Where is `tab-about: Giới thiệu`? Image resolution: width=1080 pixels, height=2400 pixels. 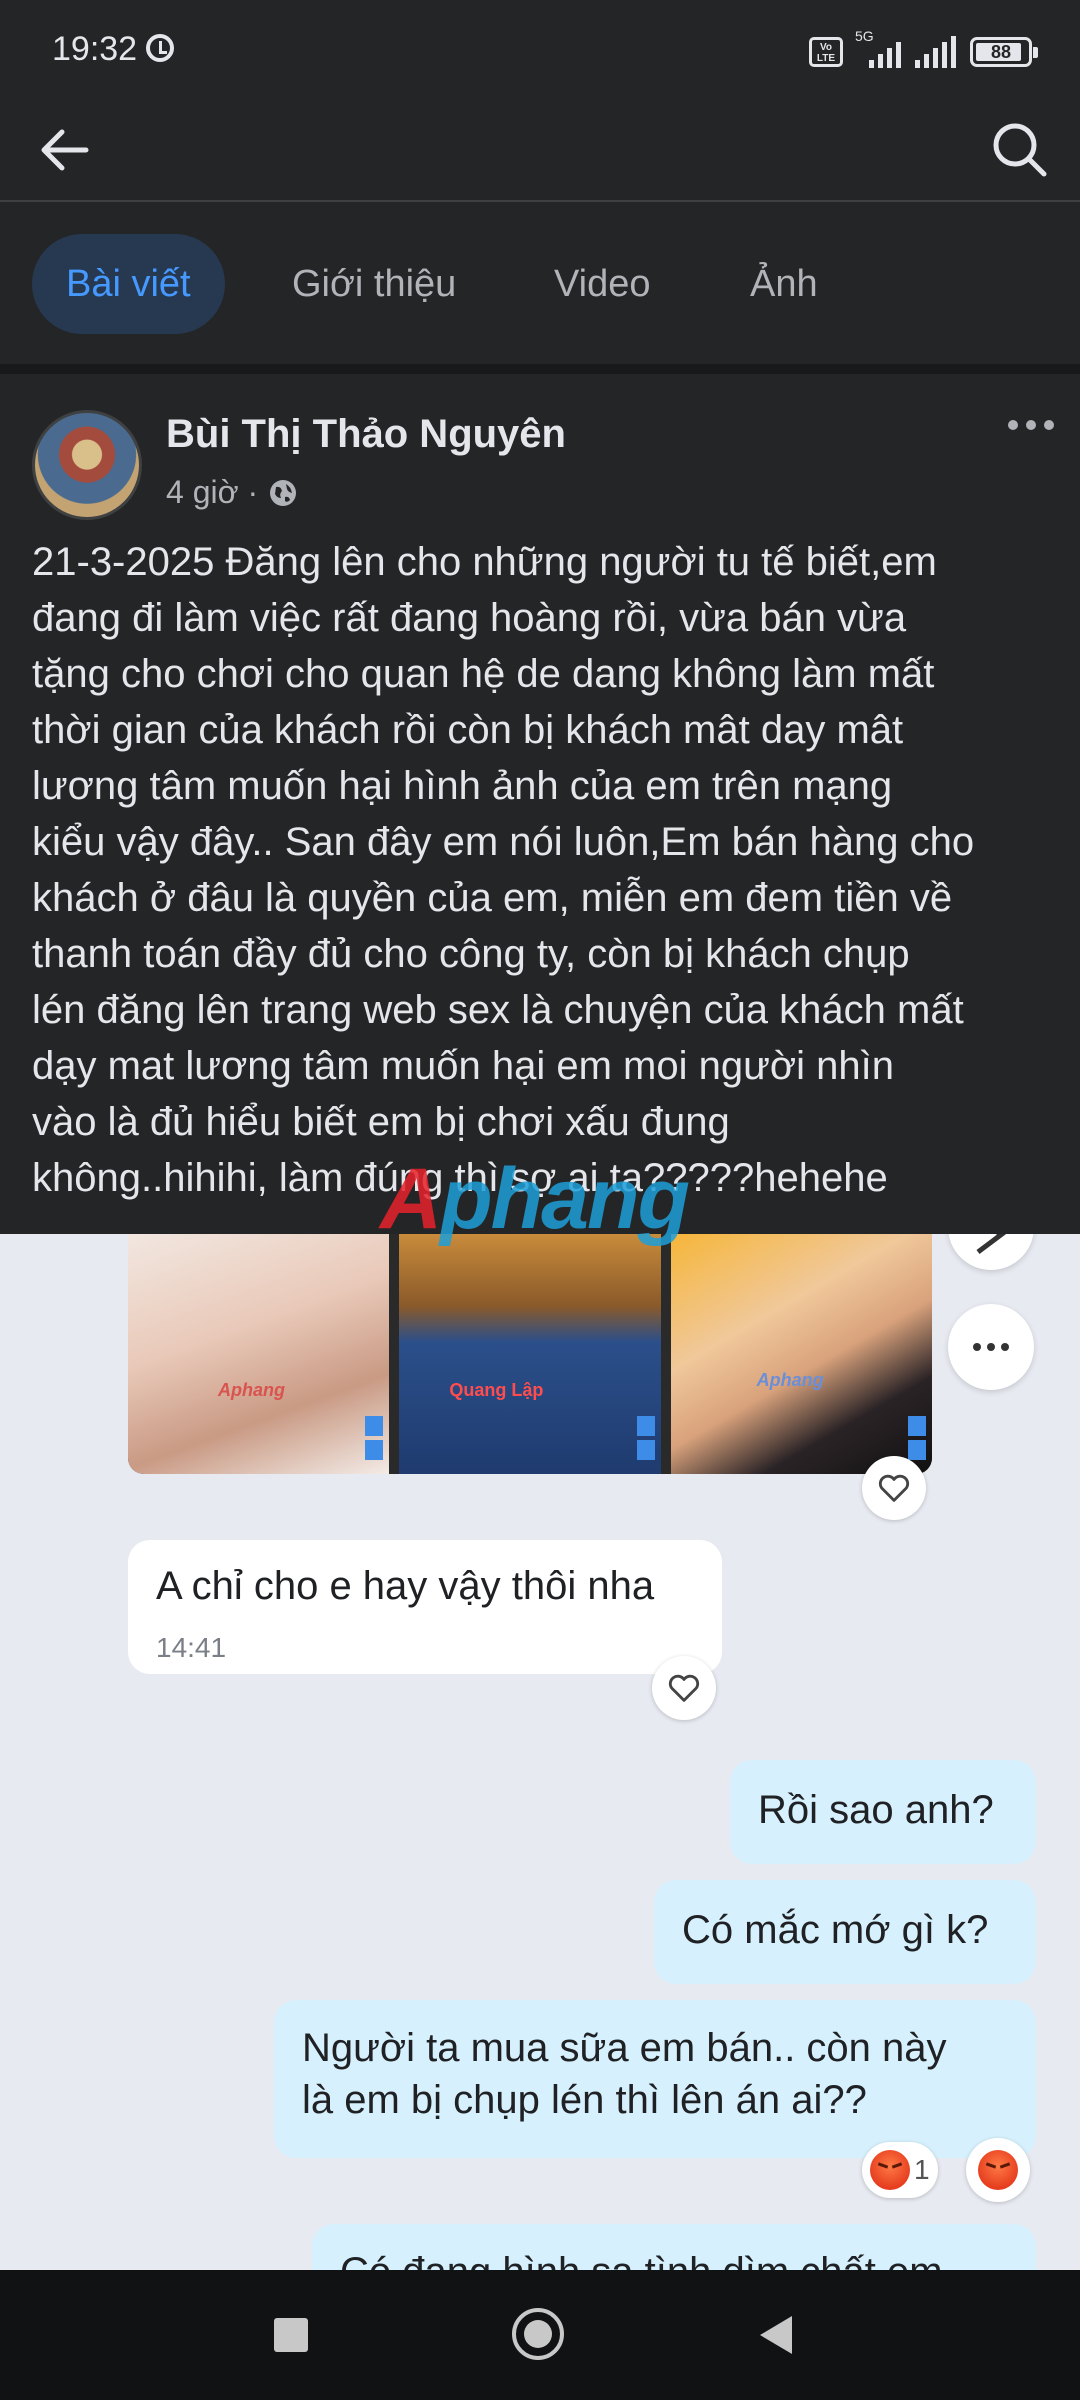 tab-about: Giới thiệu is located at coordinates (374, 284).